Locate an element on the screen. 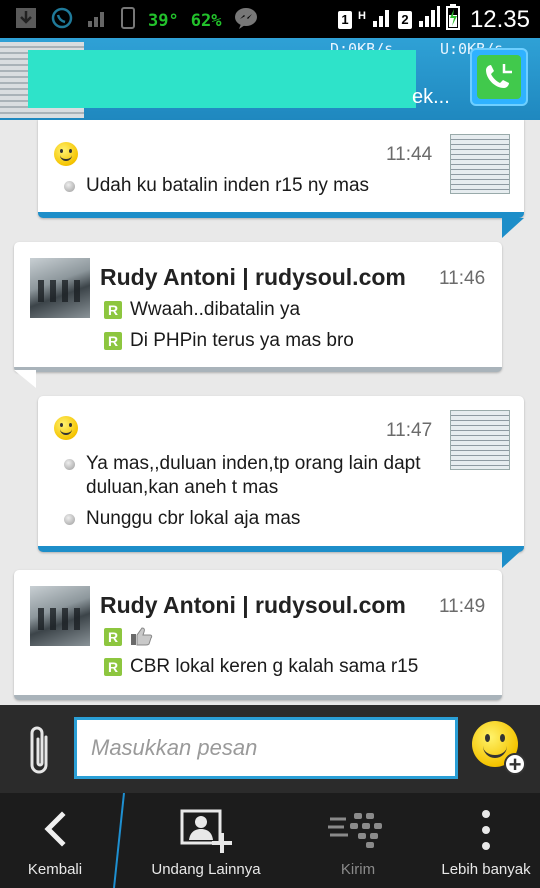  more-options-button: Lebih banyak is located at coordinates (486, 840).